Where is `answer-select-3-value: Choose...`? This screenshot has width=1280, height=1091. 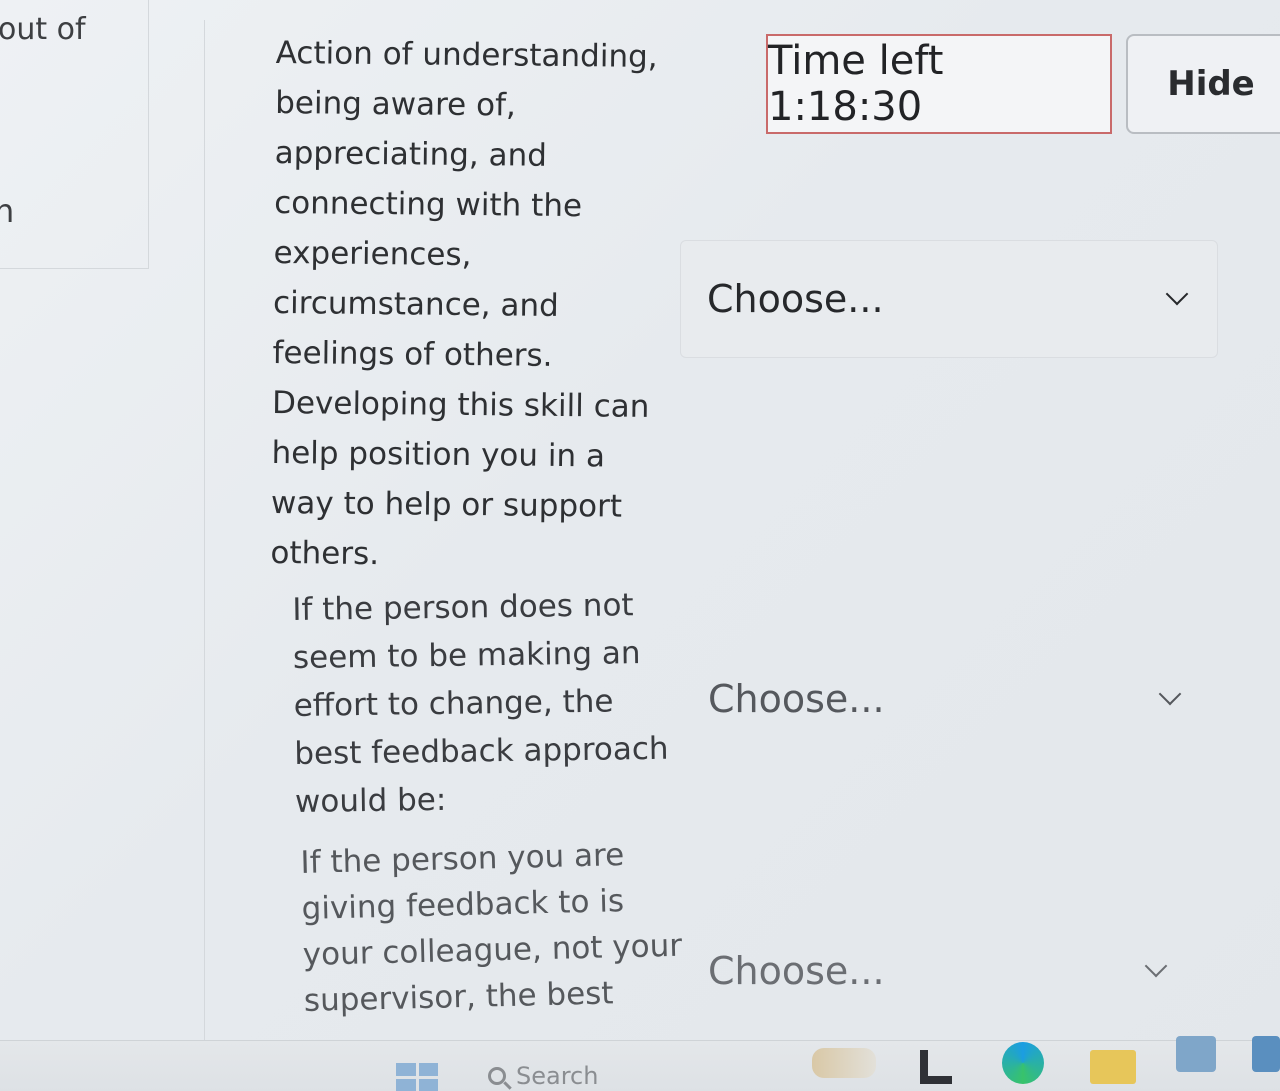 answer-select-3-value: Choose... is located at coordinates (796, 971).